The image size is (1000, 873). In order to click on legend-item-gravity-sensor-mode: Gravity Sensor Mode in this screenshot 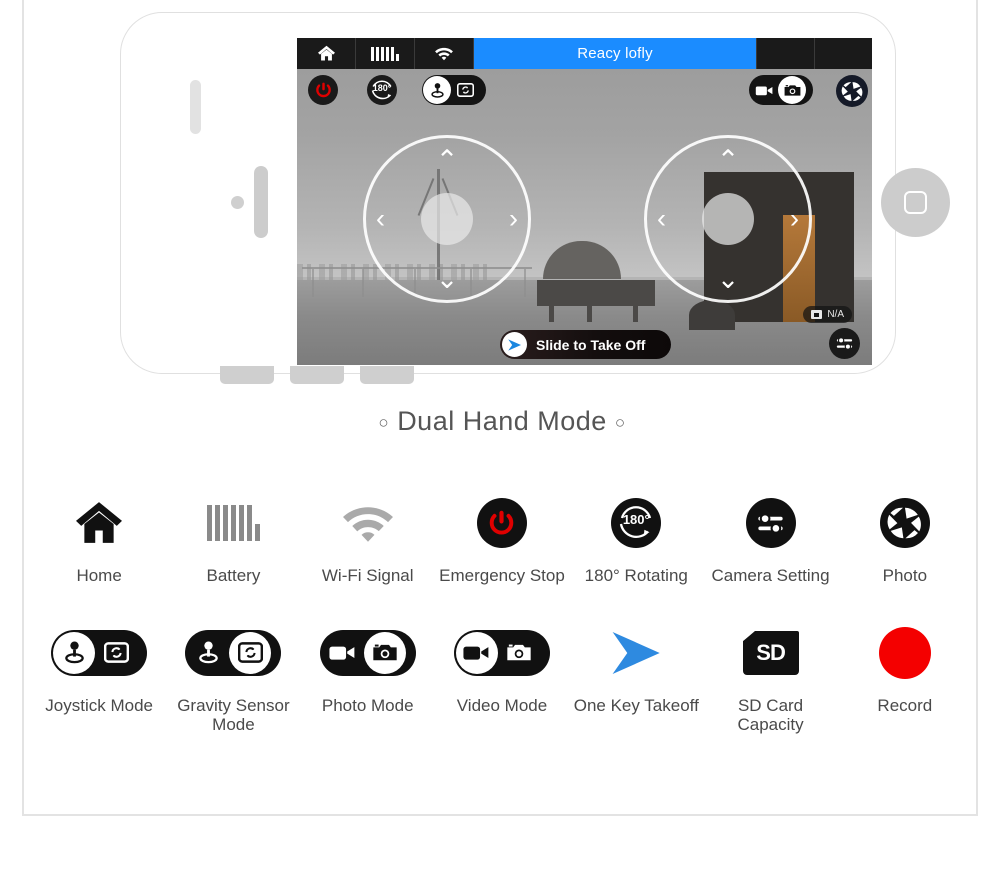, I will do `click(233, 678)`.